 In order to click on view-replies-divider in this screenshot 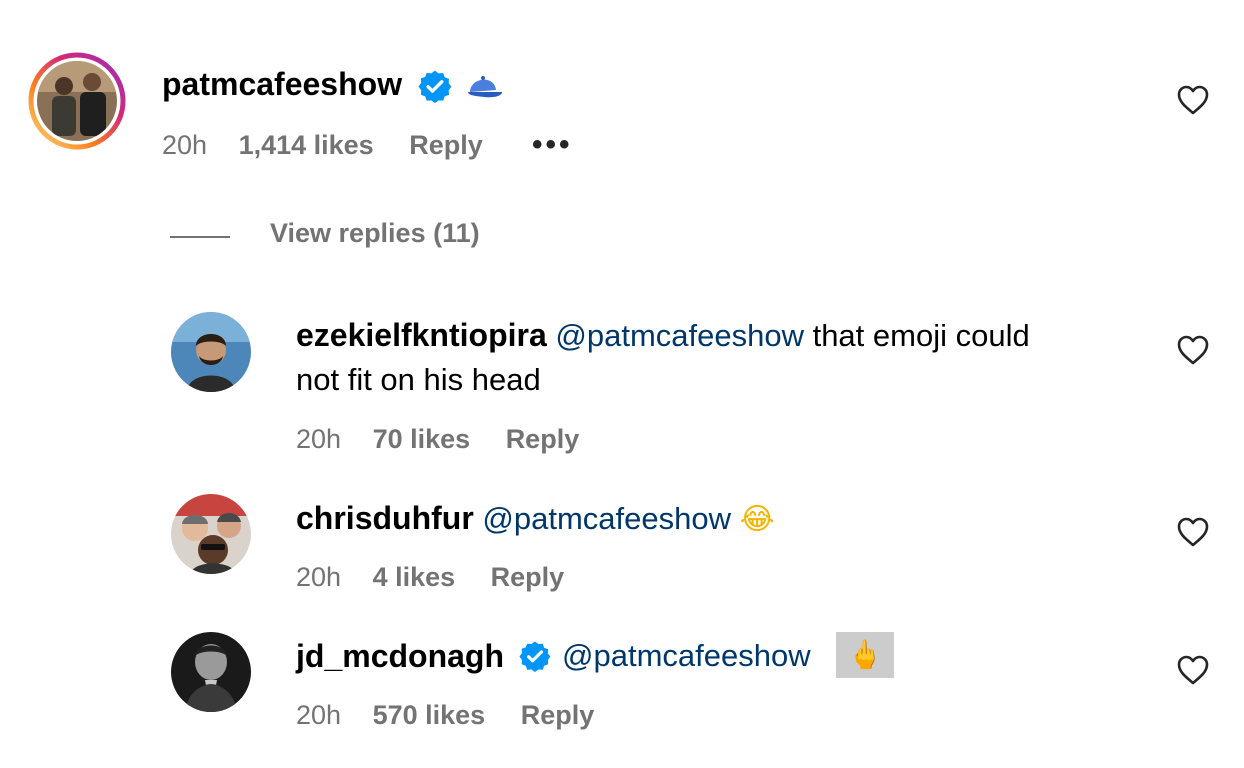, I will do `click(200, 237)`.